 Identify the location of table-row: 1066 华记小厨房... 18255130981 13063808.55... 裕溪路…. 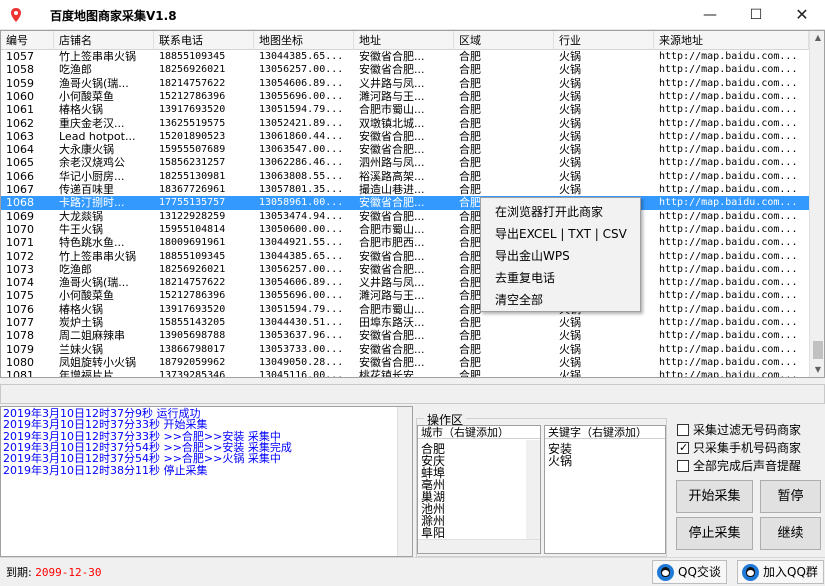
(405, 176).